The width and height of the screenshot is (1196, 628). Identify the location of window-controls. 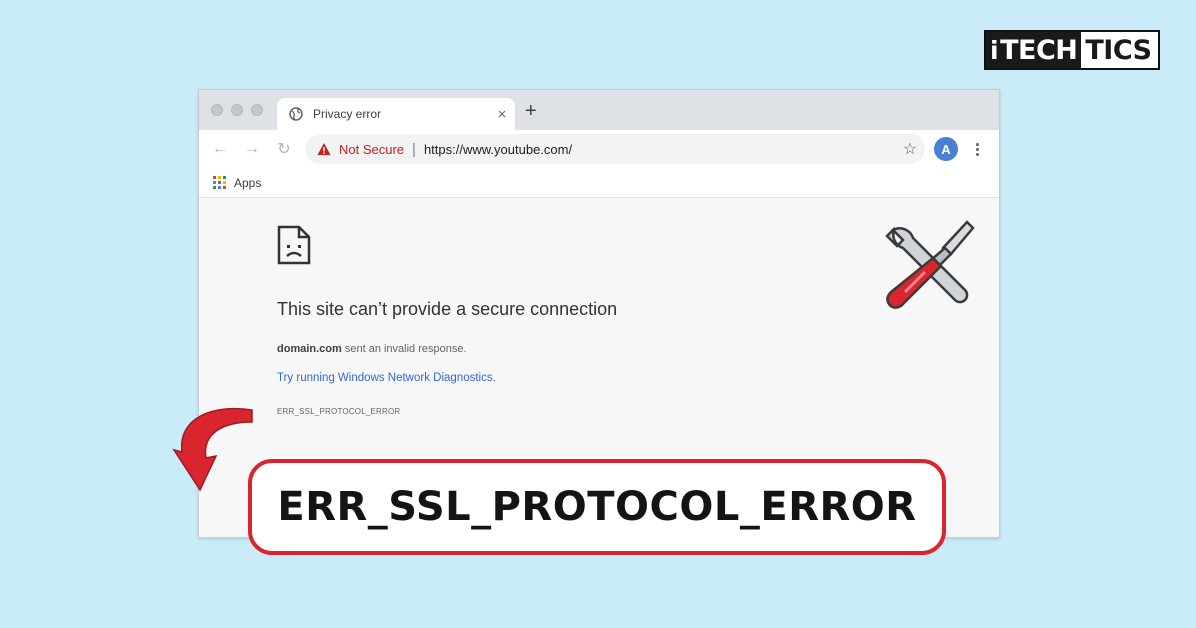
(237, 110).